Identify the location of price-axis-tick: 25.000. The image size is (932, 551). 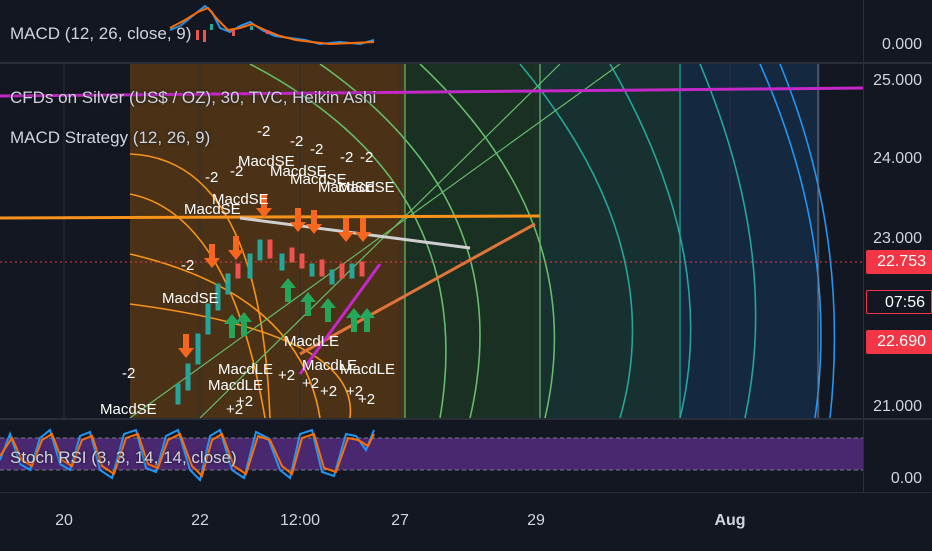
(897, 80).